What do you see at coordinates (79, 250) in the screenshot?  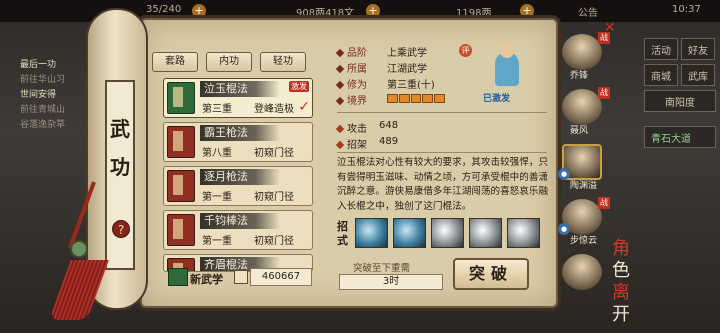 I see `tassel-decoration` at bounding box center [79, 250].